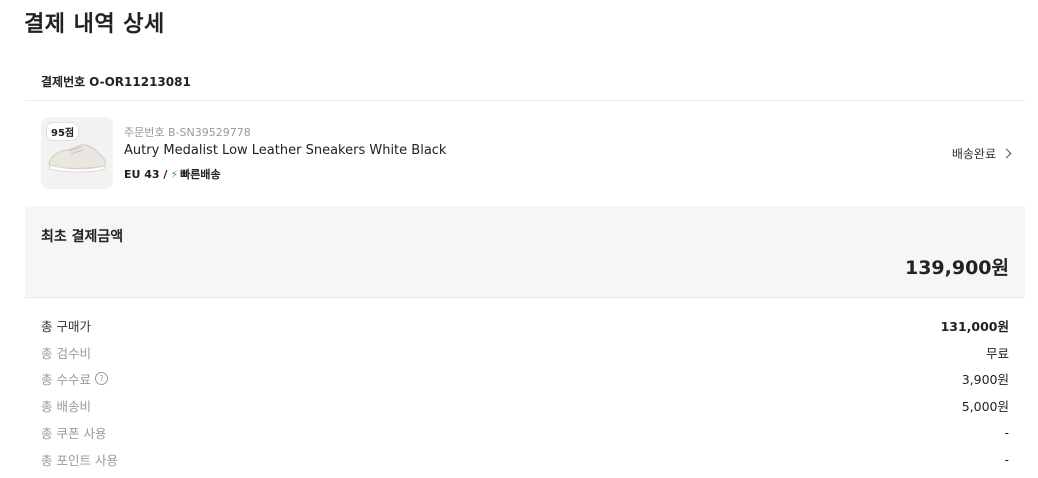 This screenshot has width=1038, height=478. What do you see at coordinates (525, 325) in the screenshot?
I see `price-row: 총 구매가 131,000원` at bounding box center [525, 325].